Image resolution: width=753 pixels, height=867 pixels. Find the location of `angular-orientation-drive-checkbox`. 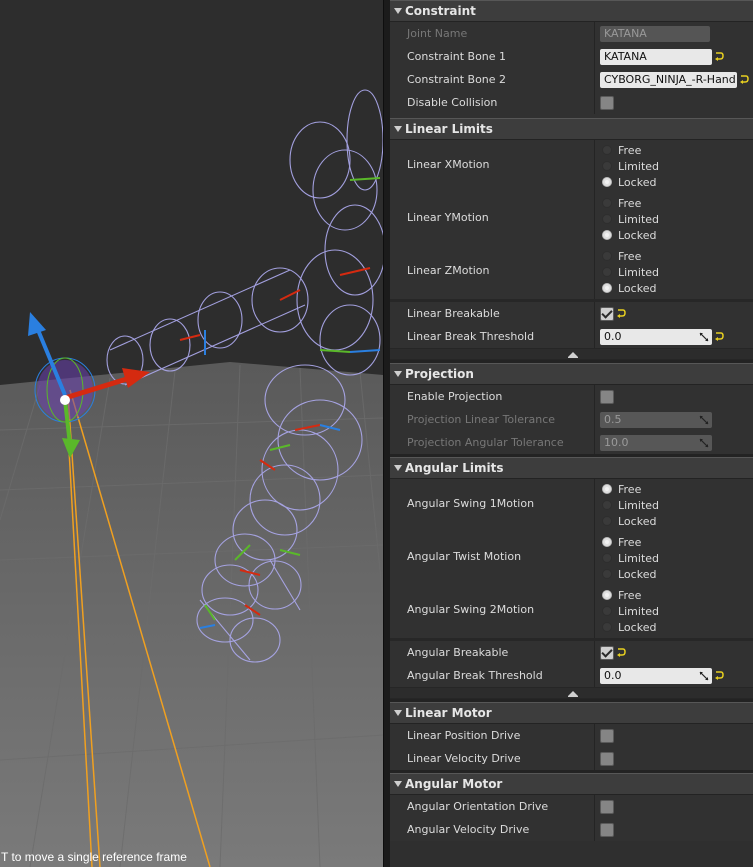

angular-orientation-drive-checkbox is located at coordinates (607, 806).